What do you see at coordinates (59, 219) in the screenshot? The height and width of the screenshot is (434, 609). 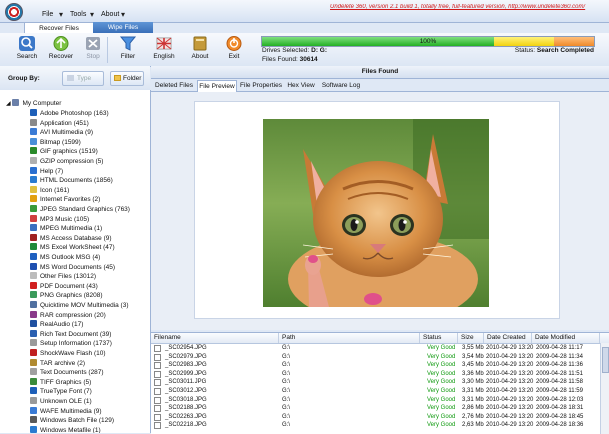 I see `tree-item: MP3 Music (105)` at bounding box center [59, 219].